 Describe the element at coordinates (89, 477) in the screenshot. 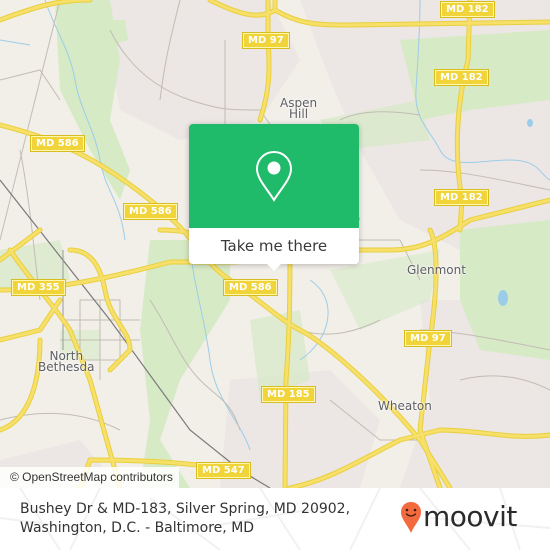

I see `map-attribution: © OpenStreetMap contributors` at that location.